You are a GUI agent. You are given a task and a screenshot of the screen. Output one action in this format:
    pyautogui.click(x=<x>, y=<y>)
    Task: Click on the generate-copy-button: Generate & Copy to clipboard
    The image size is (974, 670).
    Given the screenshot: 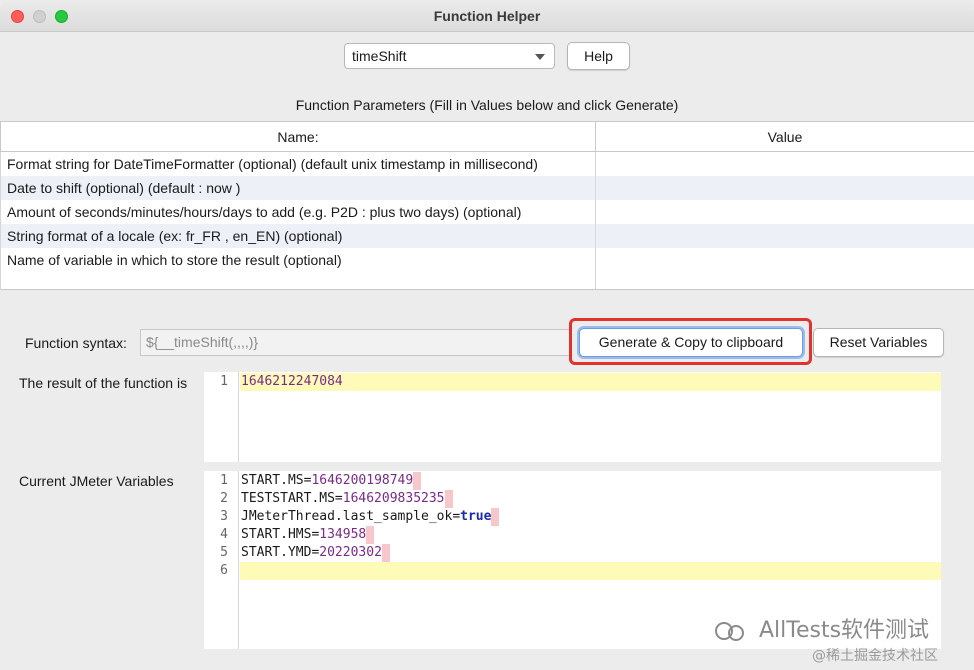 What is the action you would take?
    pyautogui.click(x=691, y=342)
    